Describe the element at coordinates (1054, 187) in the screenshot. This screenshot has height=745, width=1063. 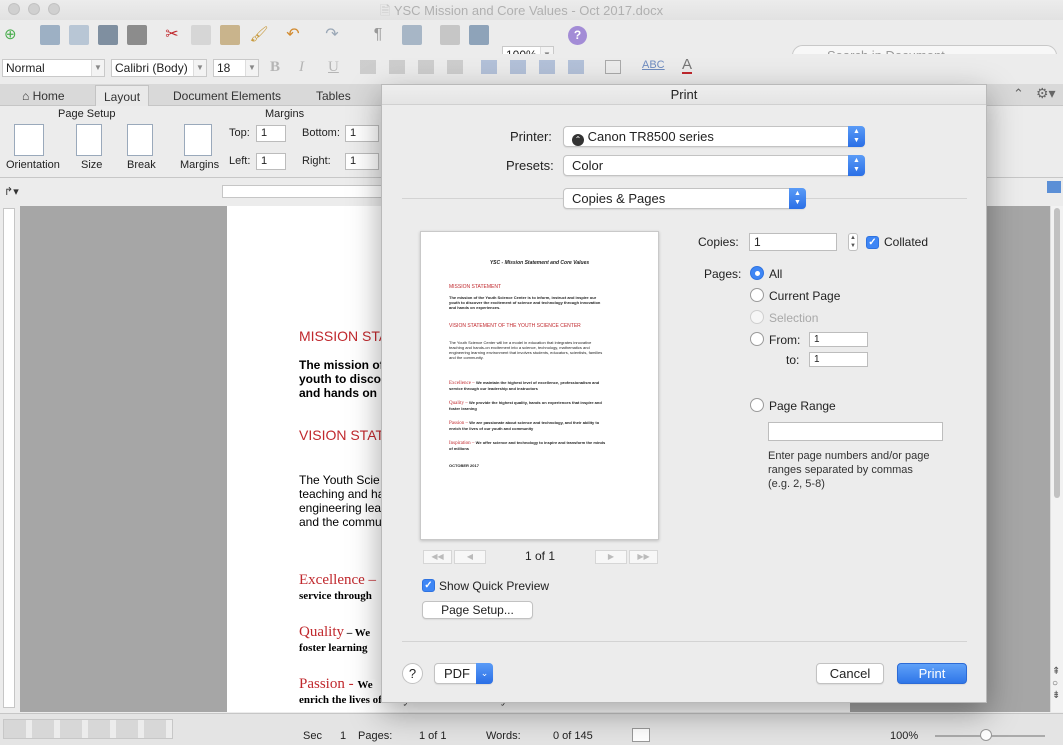
I see `ruler-toggle-icon` at that location.